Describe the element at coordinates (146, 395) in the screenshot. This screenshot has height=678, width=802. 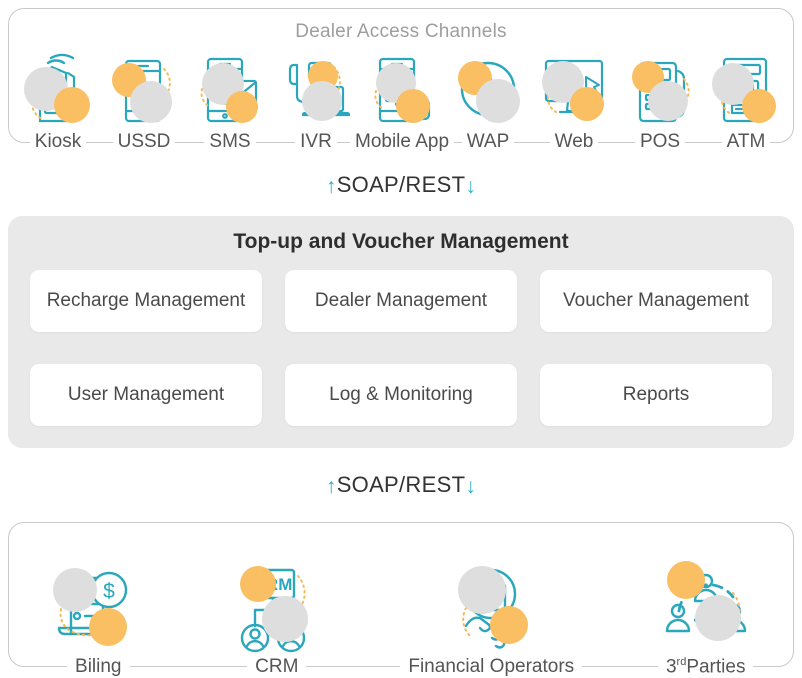
I see `module-card-user-management: User Management` at that location.